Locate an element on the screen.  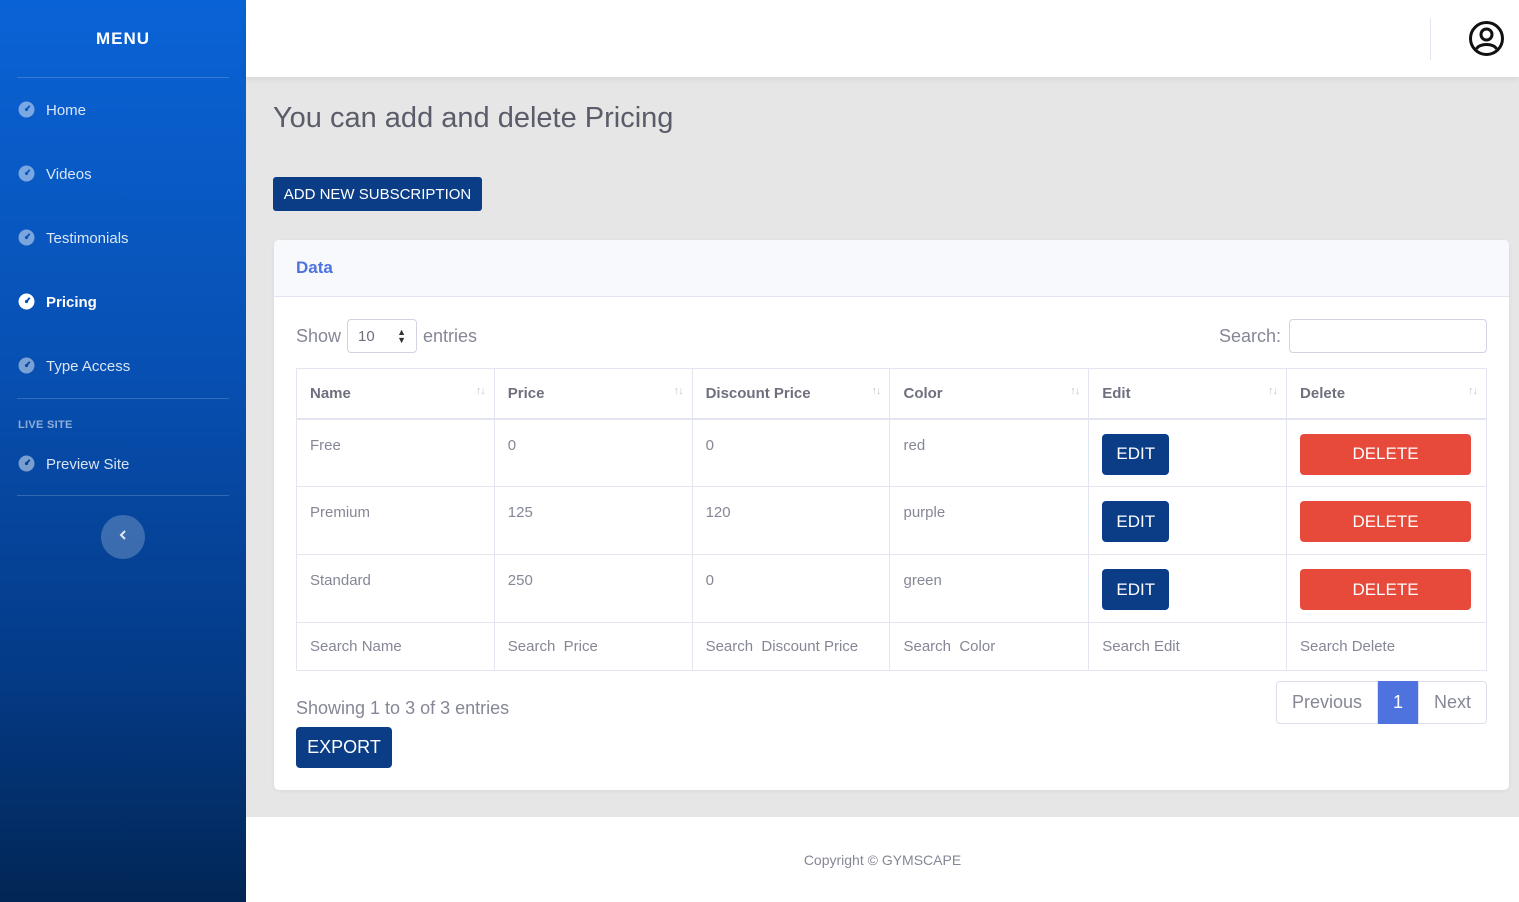
column-header-label: Discount Price is located at coordinates (758, 393).